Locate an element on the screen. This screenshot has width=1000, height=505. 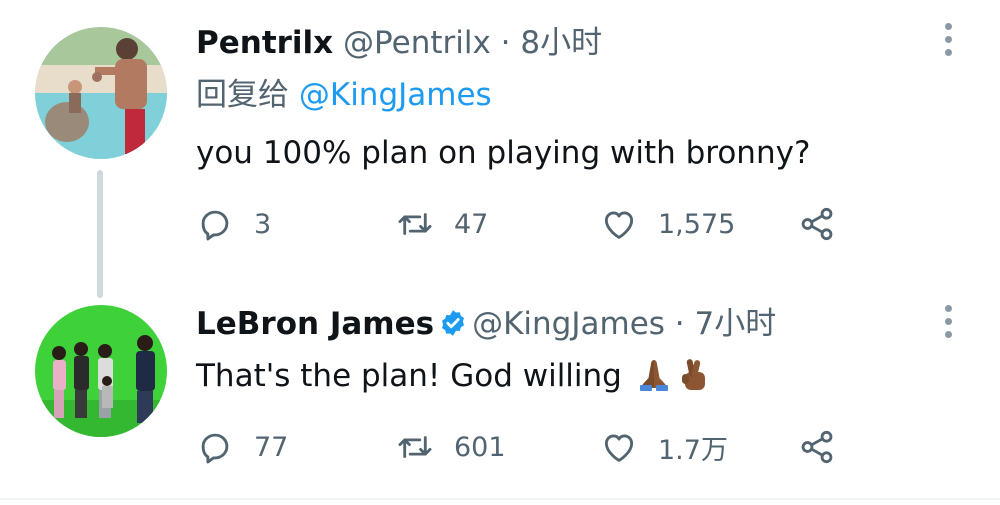
reply-prefix: 回复给 is located at coordinates (242, 95).